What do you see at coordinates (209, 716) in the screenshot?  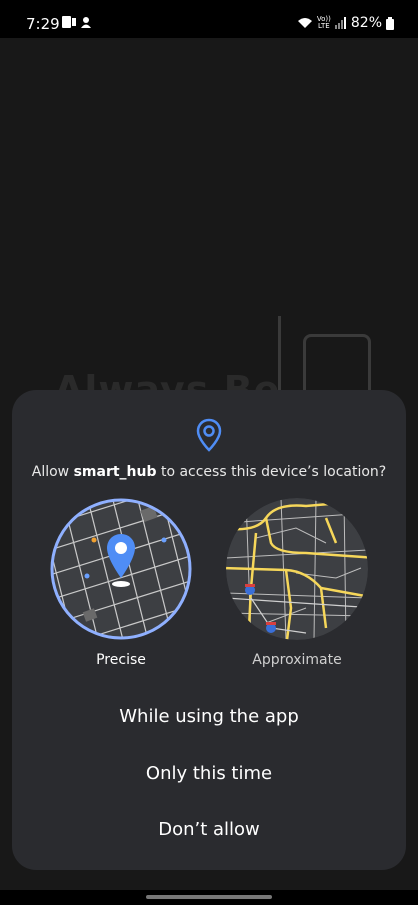 I see `while-using-app-button: While using the app` at bounding box center [209, 716].